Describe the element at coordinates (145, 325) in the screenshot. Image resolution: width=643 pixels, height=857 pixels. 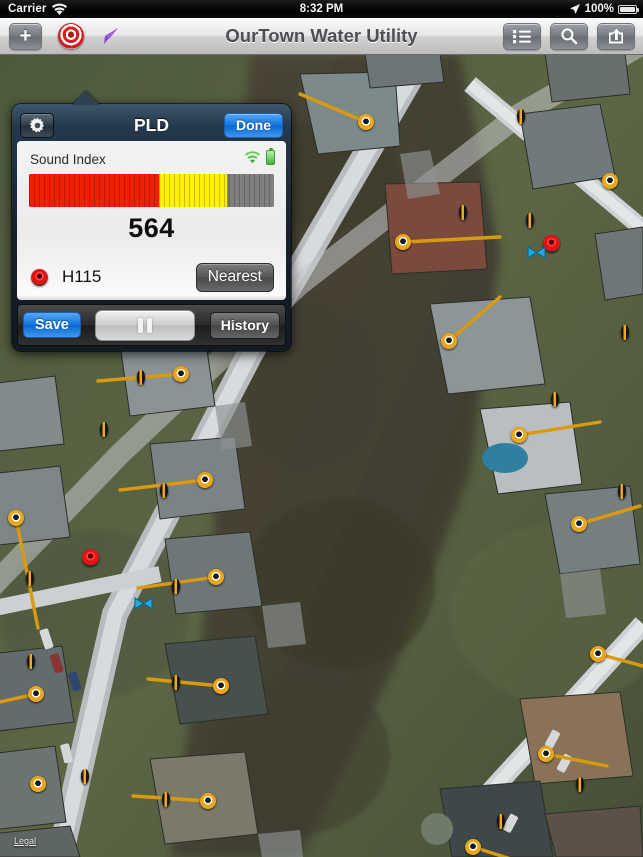
I see `pause-button` at that location.